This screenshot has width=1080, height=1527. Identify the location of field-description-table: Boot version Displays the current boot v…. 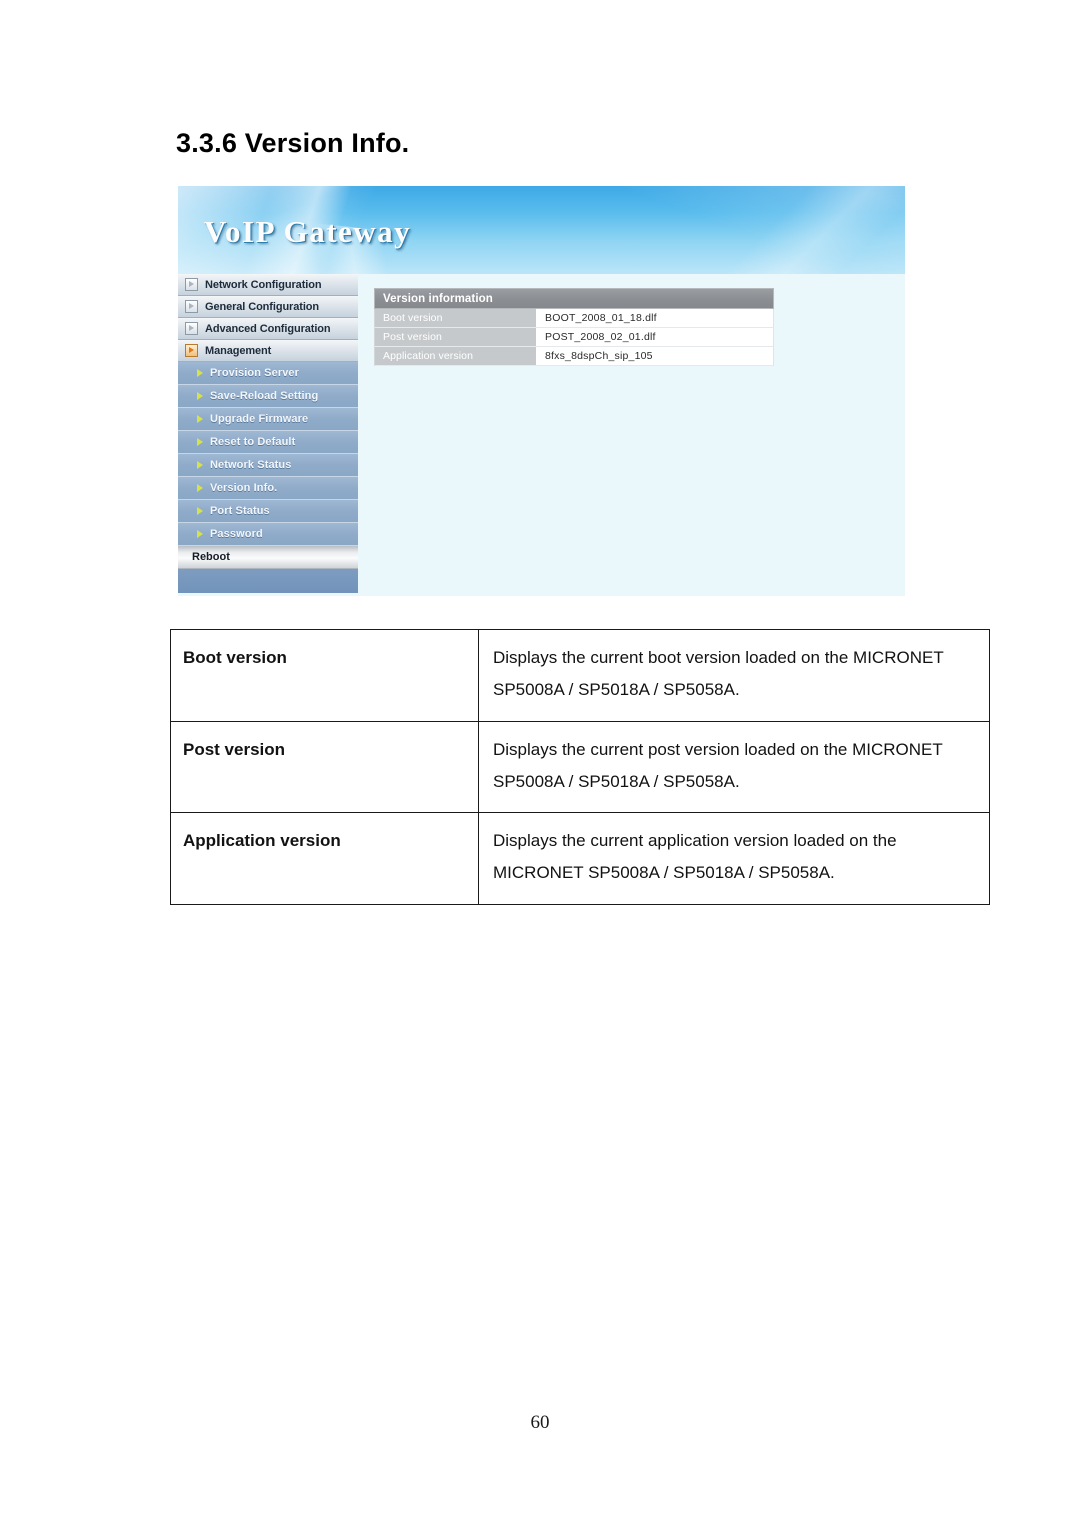
(580, 767).